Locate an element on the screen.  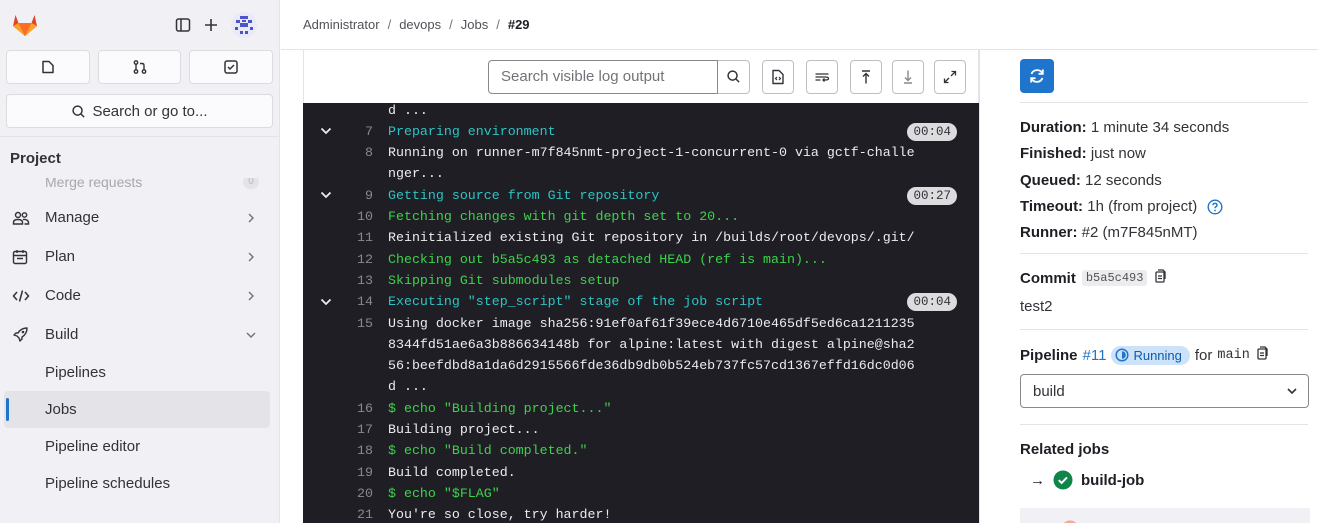
section-title: Project is located at coordinates (139, 157).